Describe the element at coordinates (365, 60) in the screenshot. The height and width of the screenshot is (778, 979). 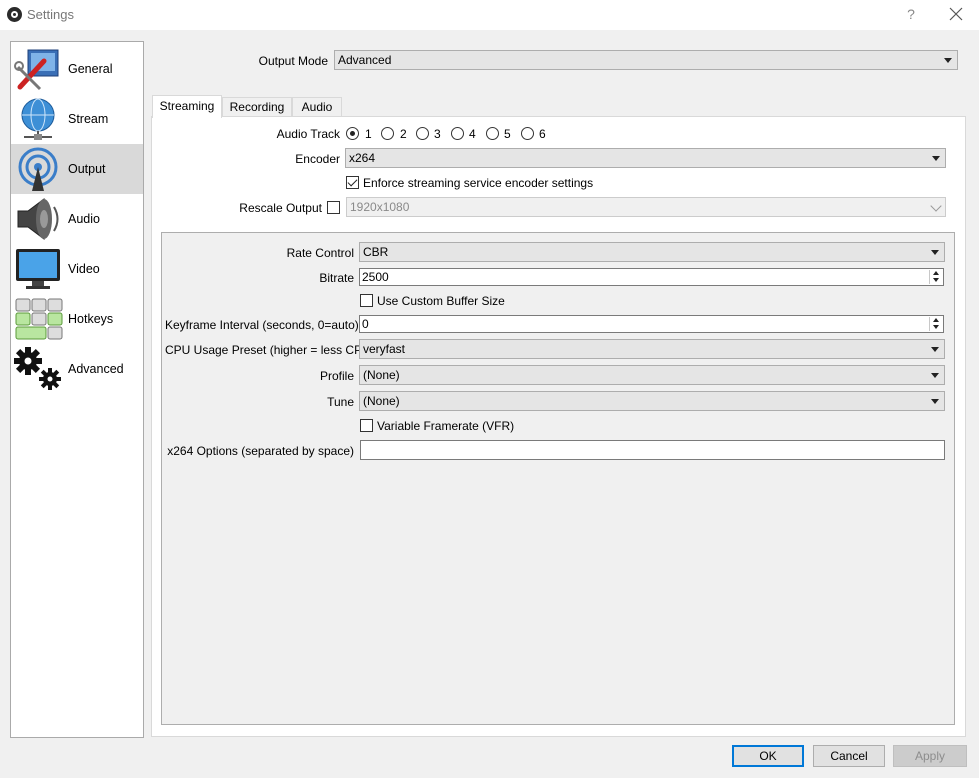
I see `output-mode-value: Advanced` at that location.